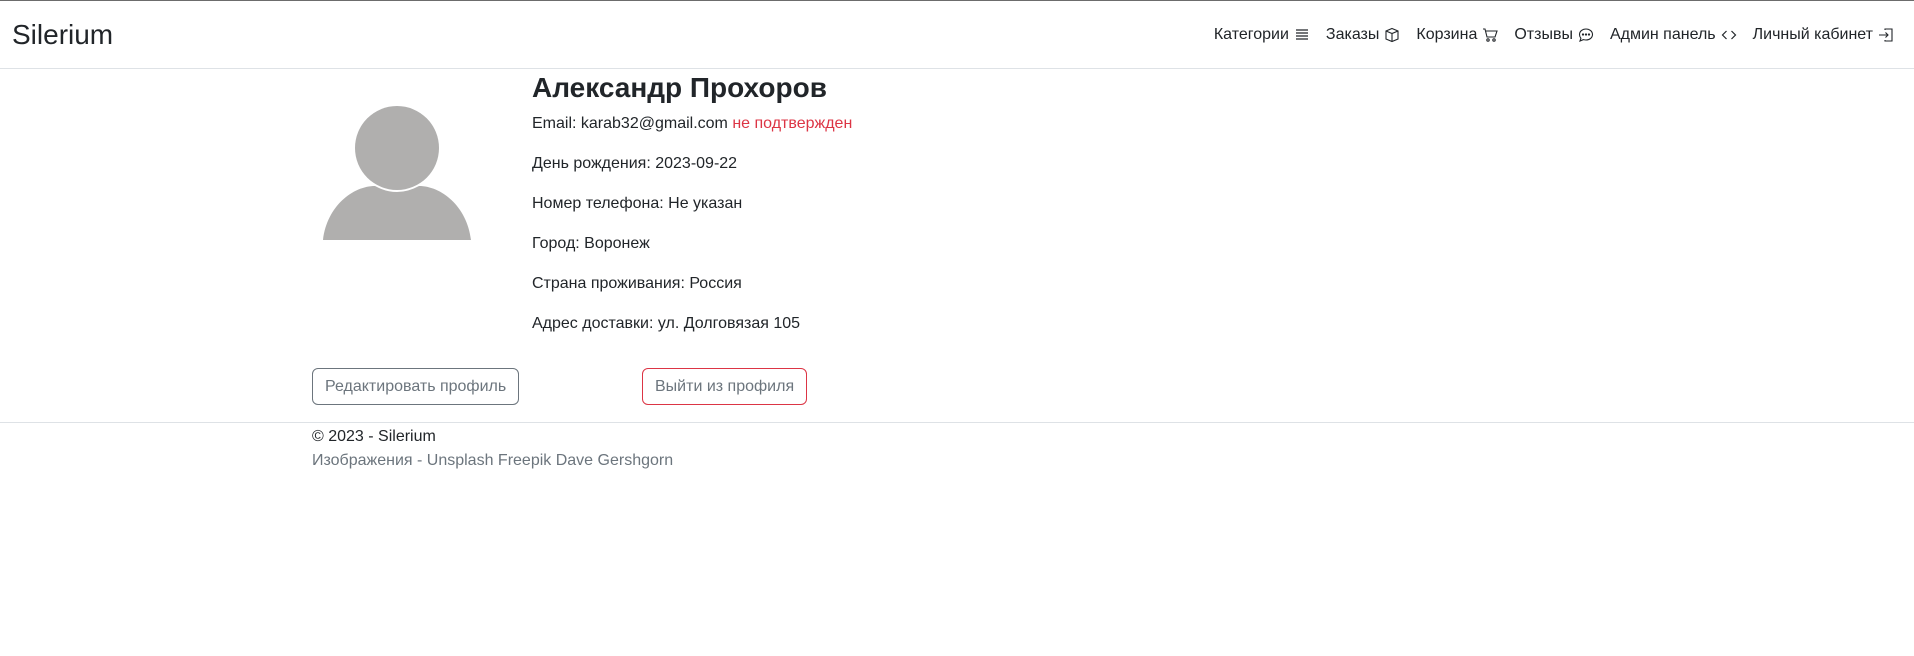 The height and width of the screenshot is (656, 1914). What do you see at coordinates (654, 123) in the screenshot?
I see `email-value: karab32@gmail.com` at bounding box center [654, 123].